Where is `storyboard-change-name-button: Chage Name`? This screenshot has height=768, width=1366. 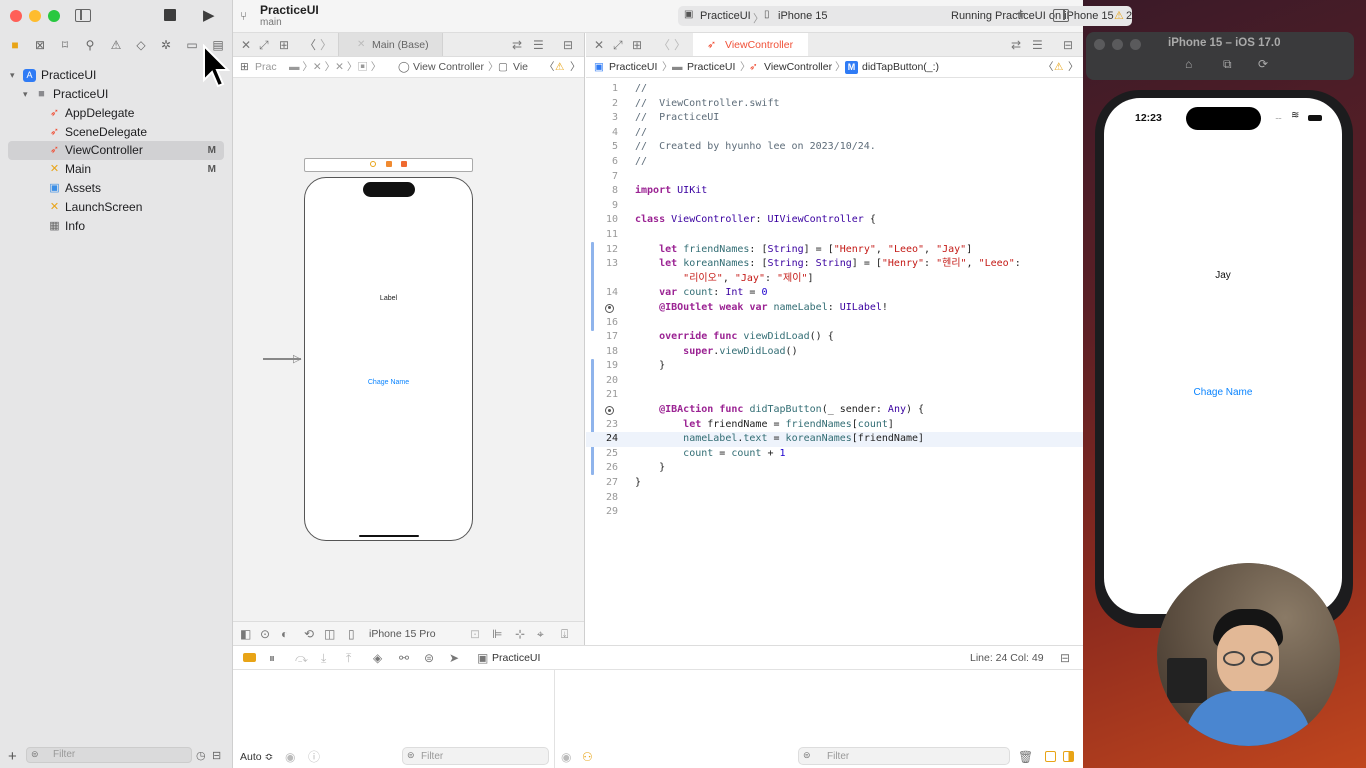
storyboard-change-name-button: Chage Name is located at coordinates (388, 382).